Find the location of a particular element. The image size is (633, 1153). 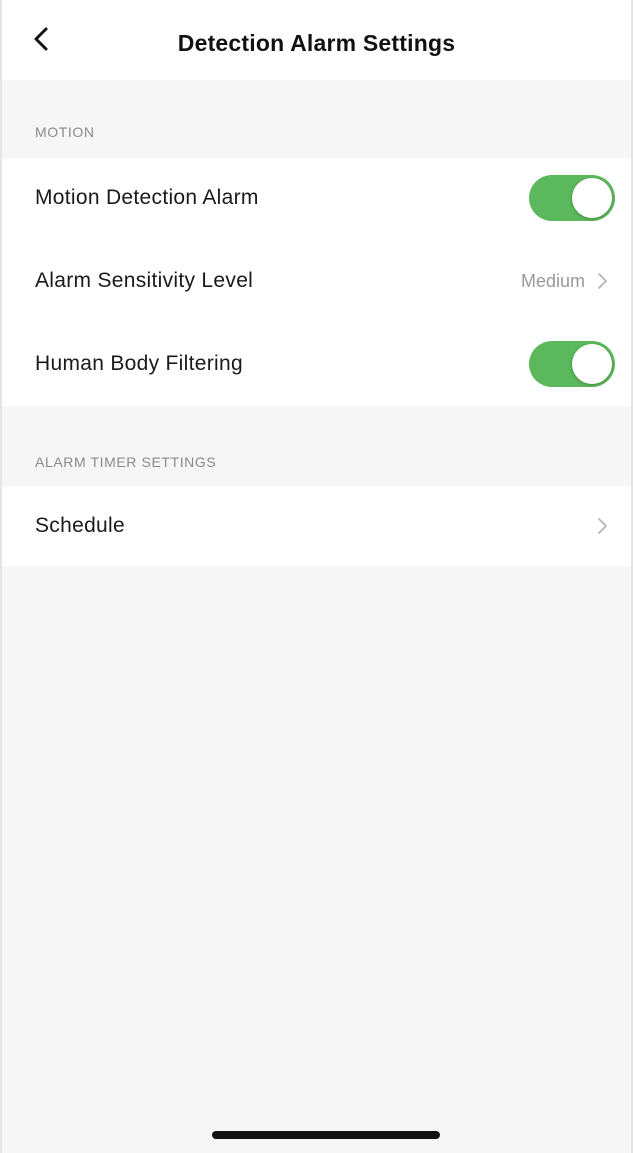

alarm-timer-group: Schedule is located at coordinates (316, 526).